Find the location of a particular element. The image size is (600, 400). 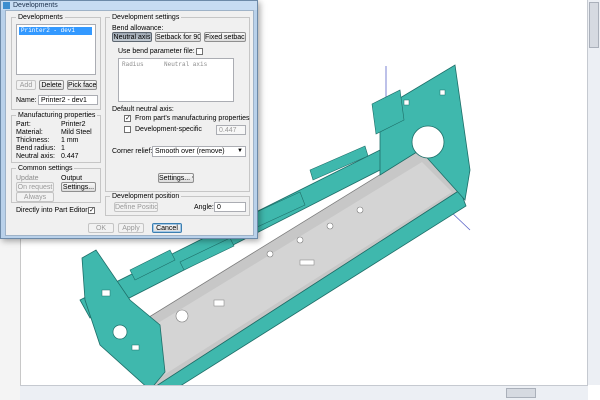

development-specific-checkbox is located at coordinates (127, 129).